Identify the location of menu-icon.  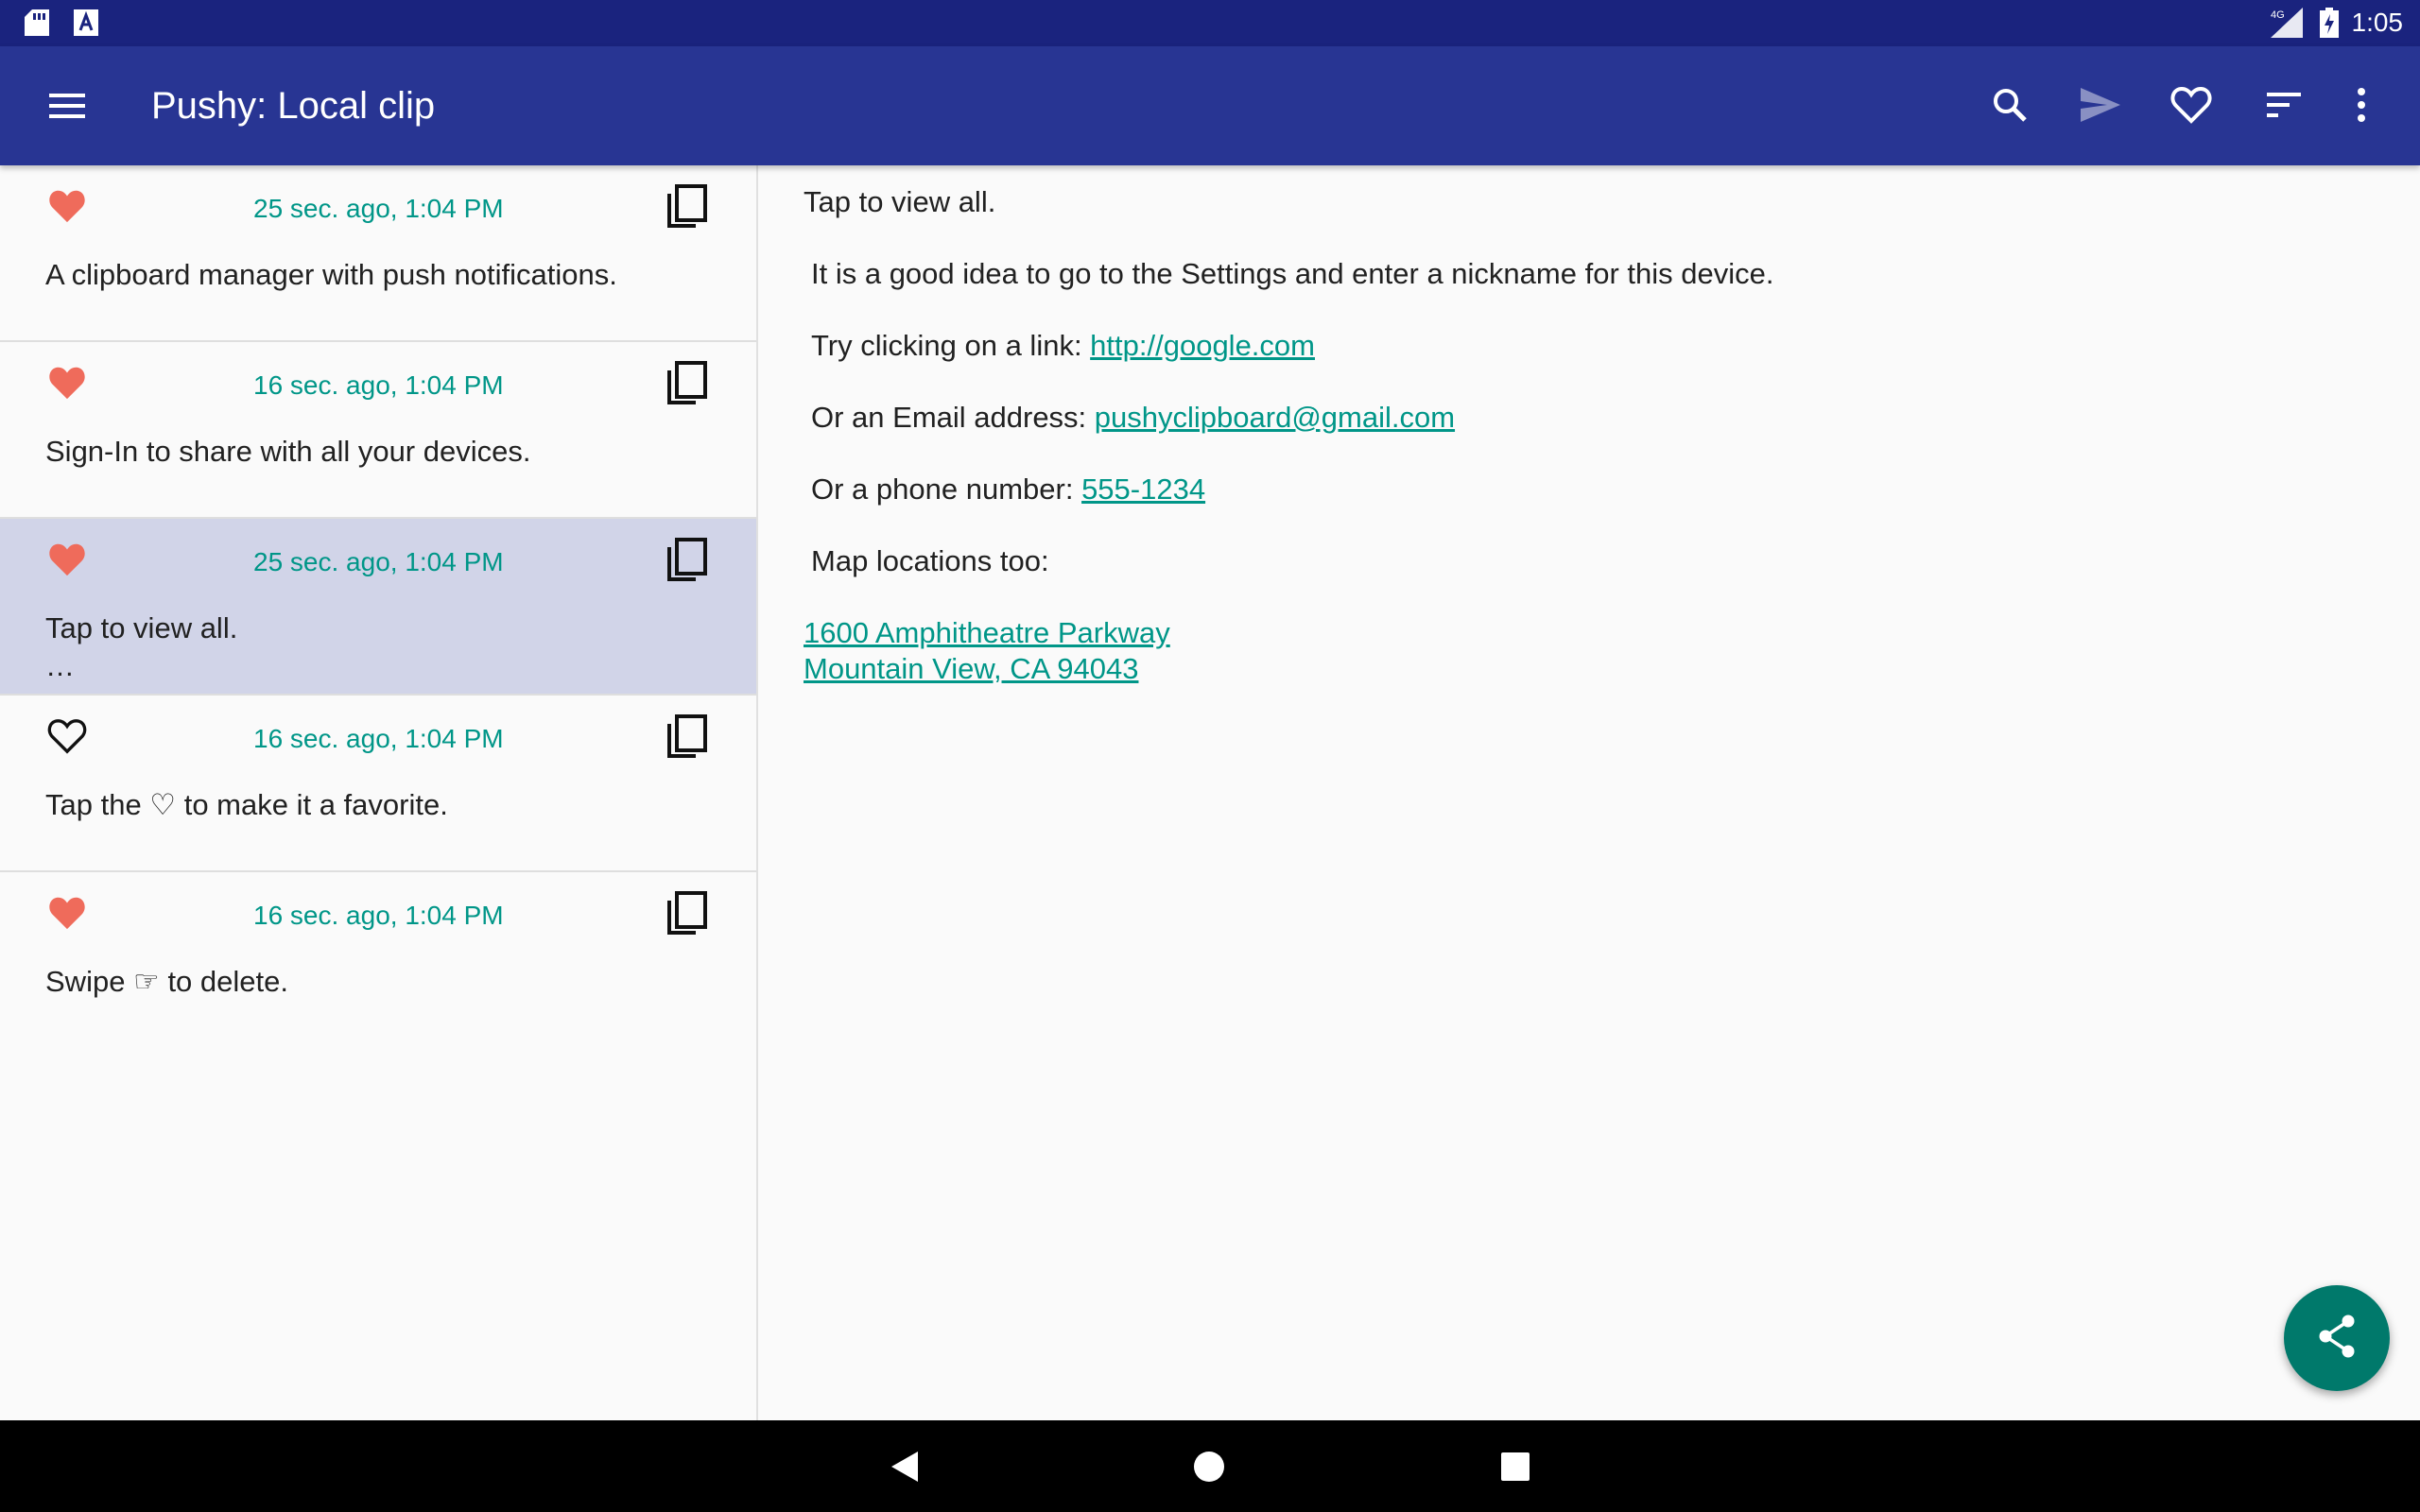
(68, 105).